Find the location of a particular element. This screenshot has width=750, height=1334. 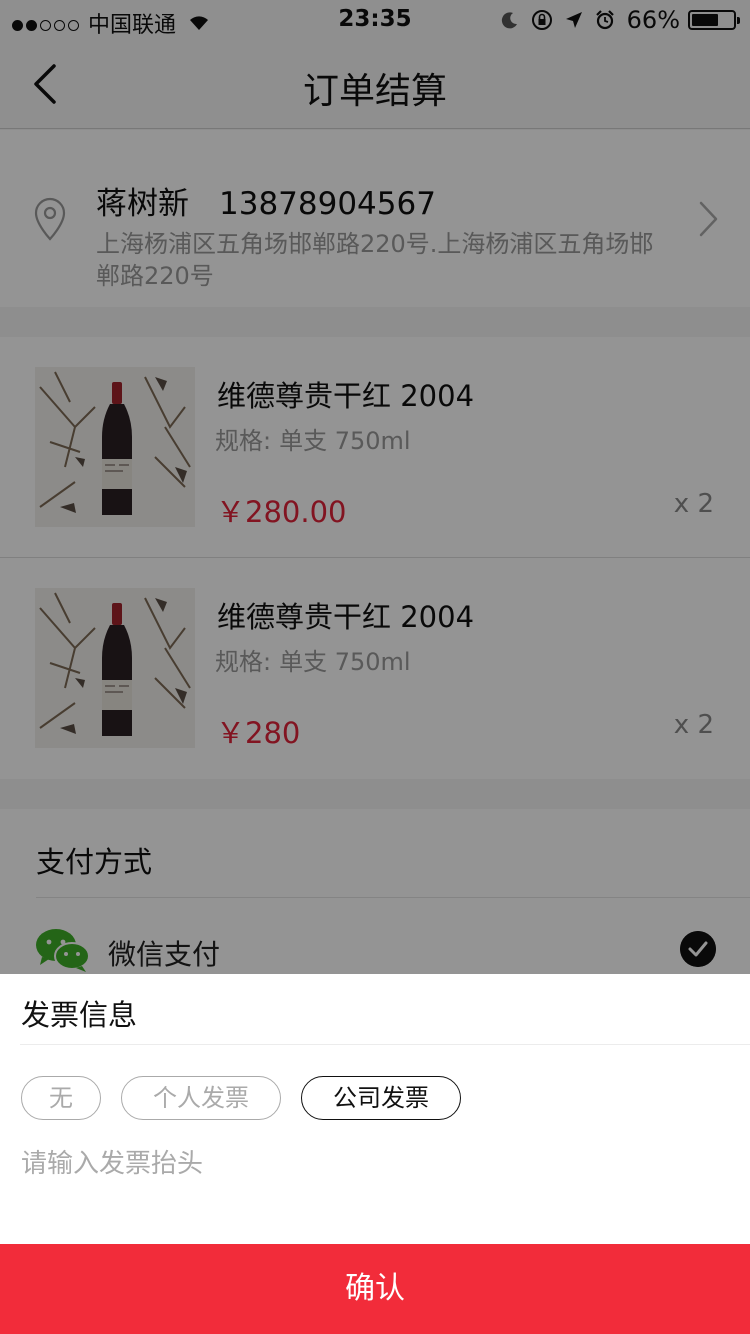

divider is located at coordinates (385, 1044).